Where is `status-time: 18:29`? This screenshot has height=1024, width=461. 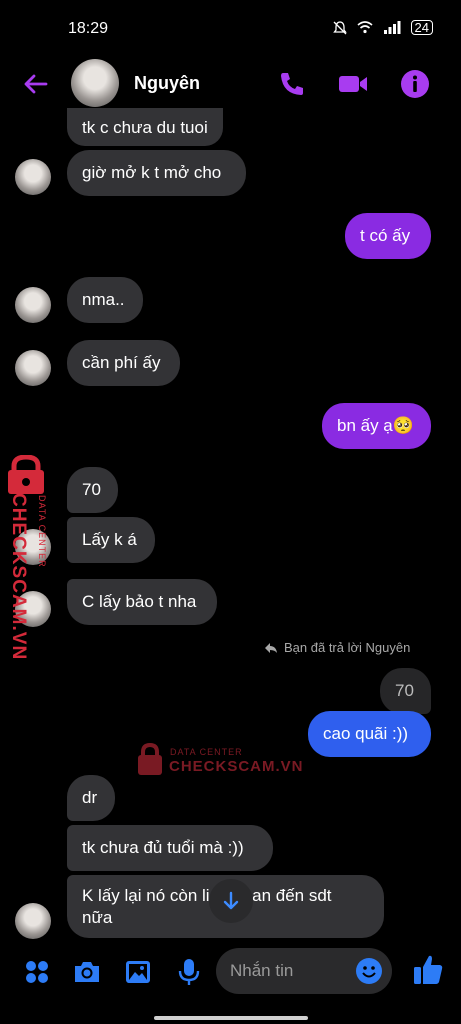 status-time: 18:29 is located at coordinates (88, 28).